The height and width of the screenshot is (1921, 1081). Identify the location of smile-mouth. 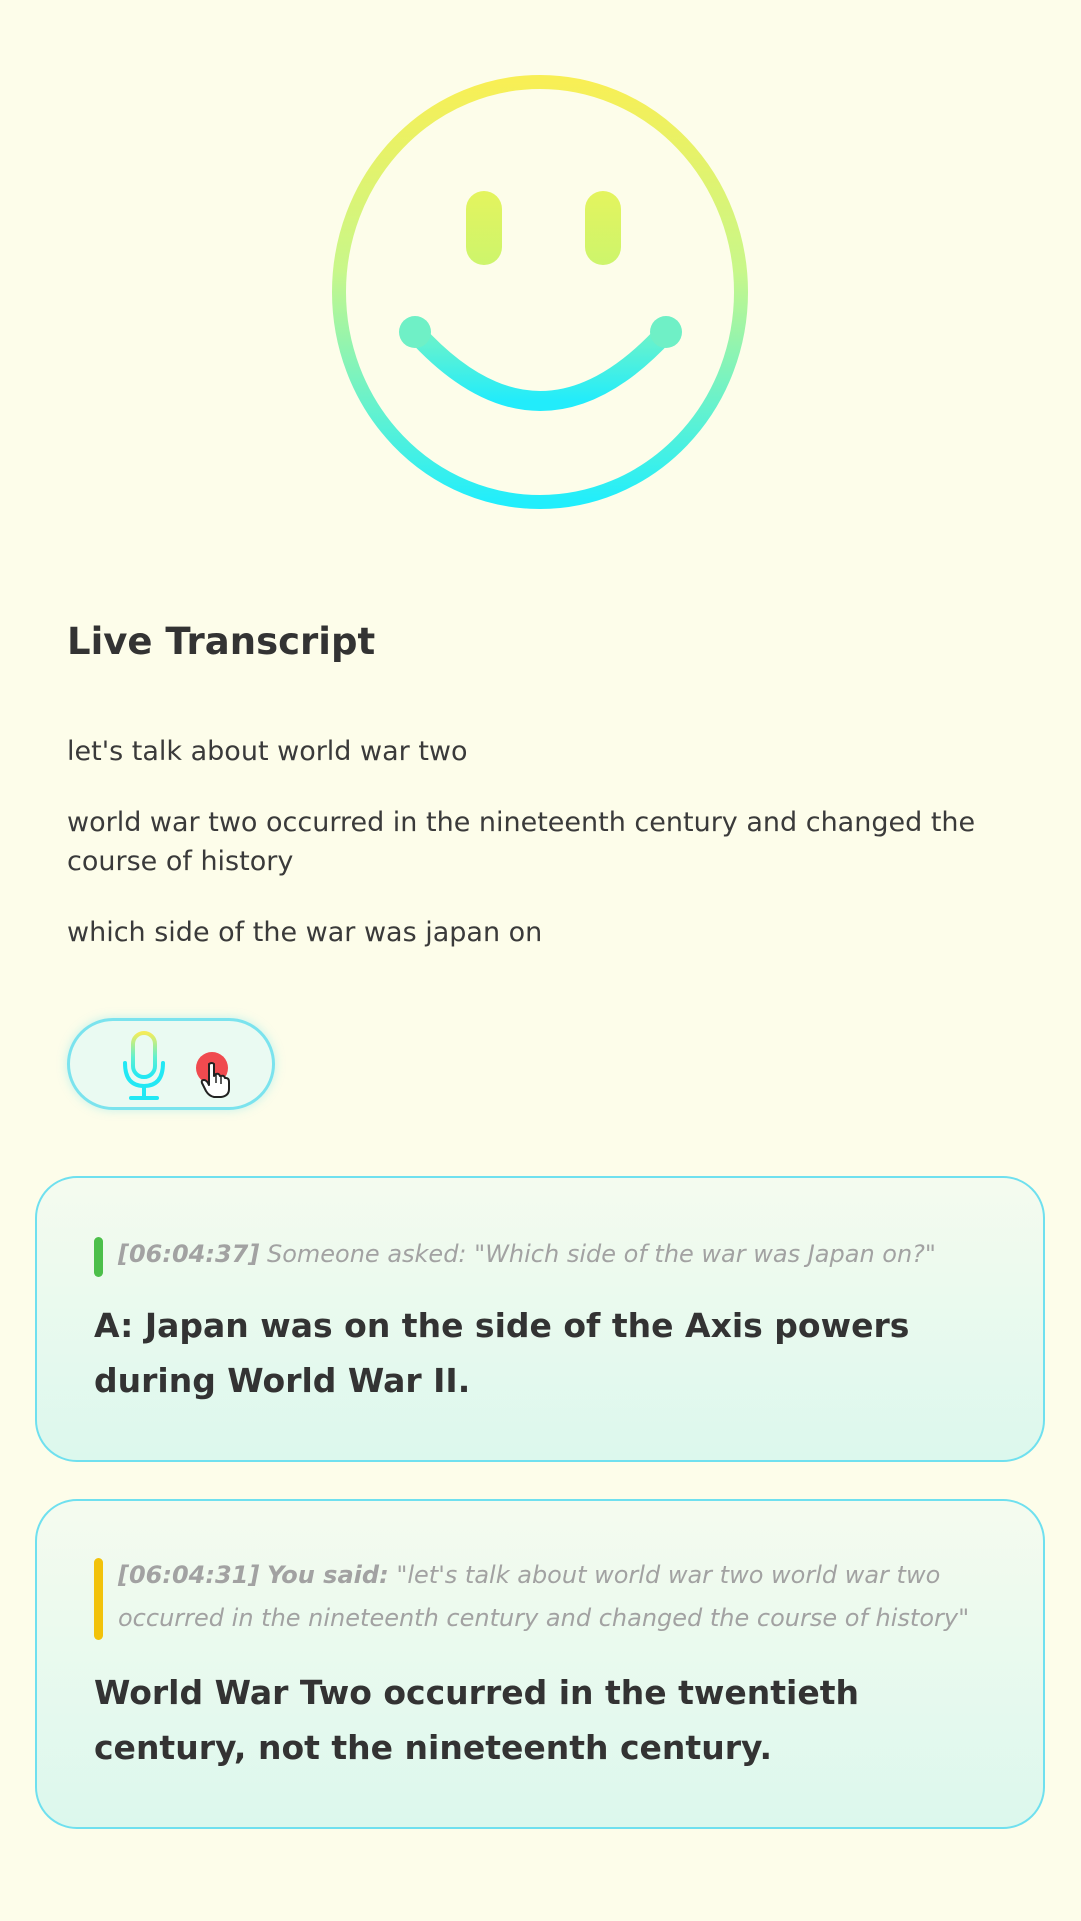
(540, 366).